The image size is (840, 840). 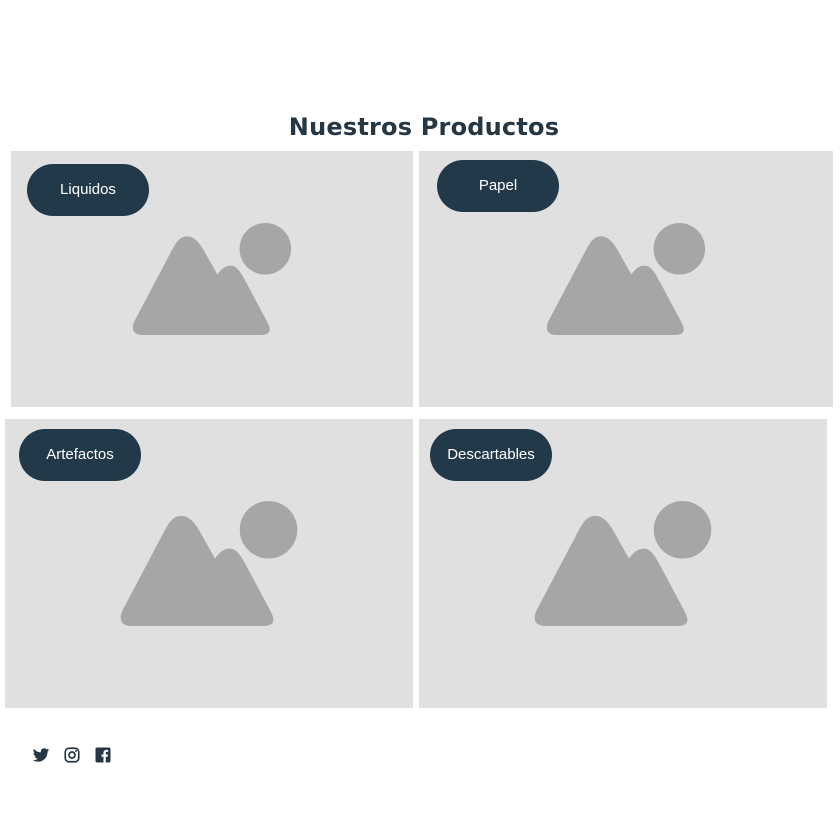 I want to click on facebook-icon, so click(x=103, y=755).